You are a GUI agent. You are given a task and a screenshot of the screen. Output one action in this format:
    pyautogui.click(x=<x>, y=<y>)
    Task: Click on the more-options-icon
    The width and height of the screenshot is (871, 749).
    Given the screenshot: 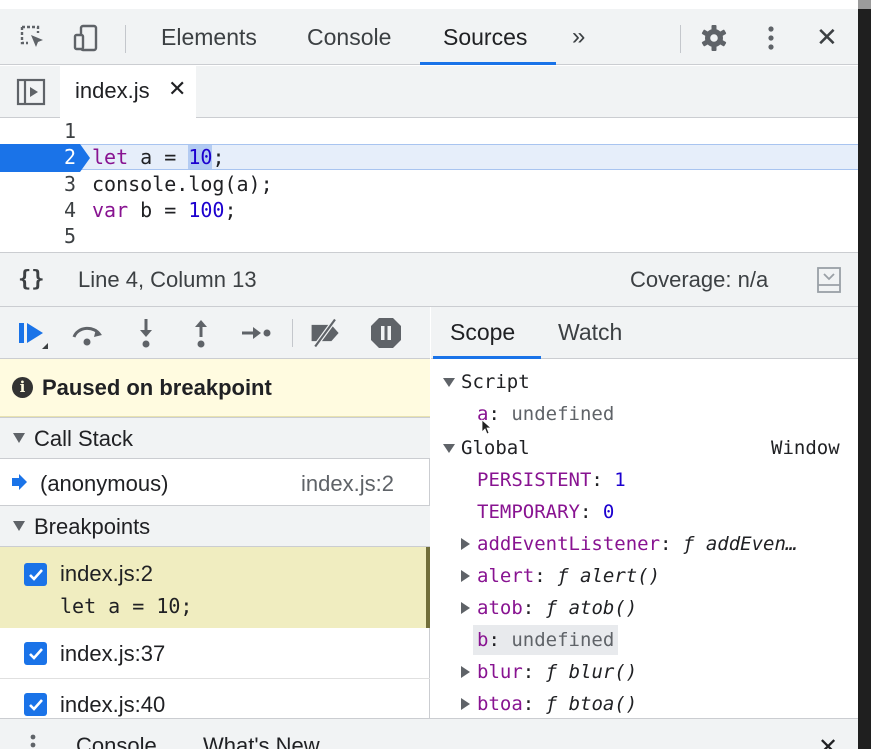 What is the action you would take?
    pyautogui.click(x=771, y=38)
    